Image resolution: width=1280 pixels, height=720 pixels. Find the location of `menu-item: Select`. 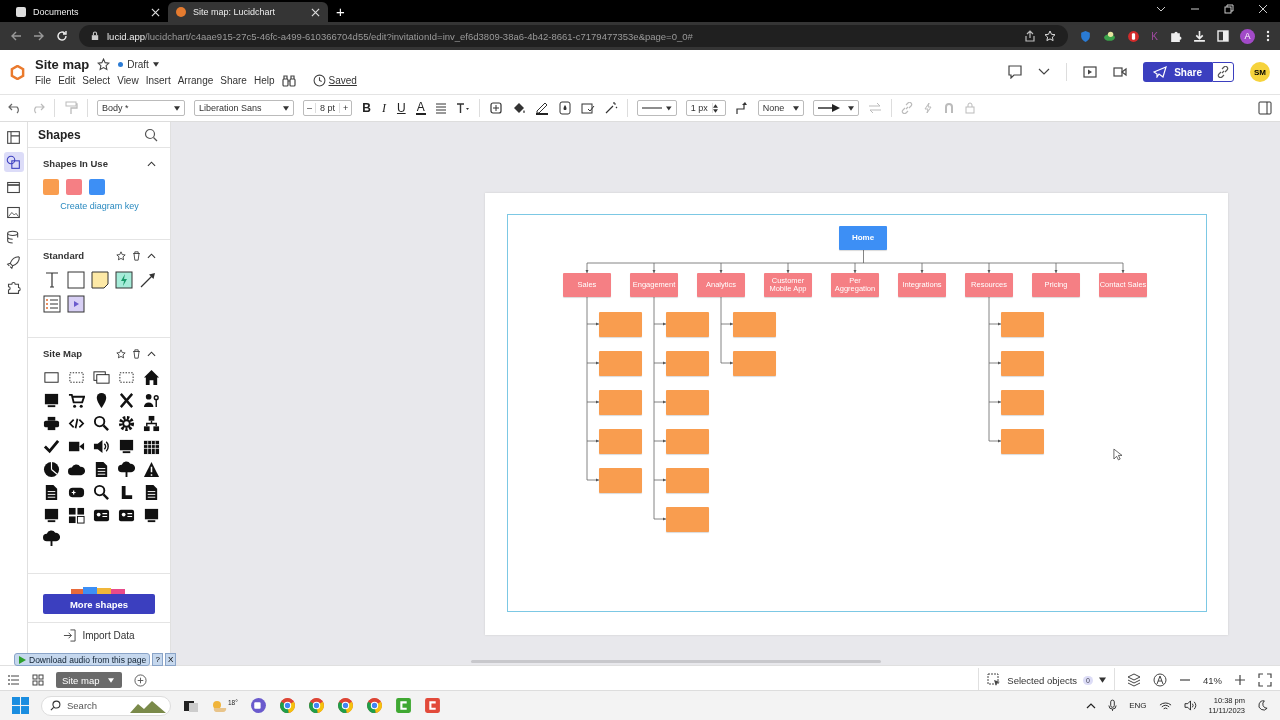

menu-item: Select is located at coordinates (98, 80).